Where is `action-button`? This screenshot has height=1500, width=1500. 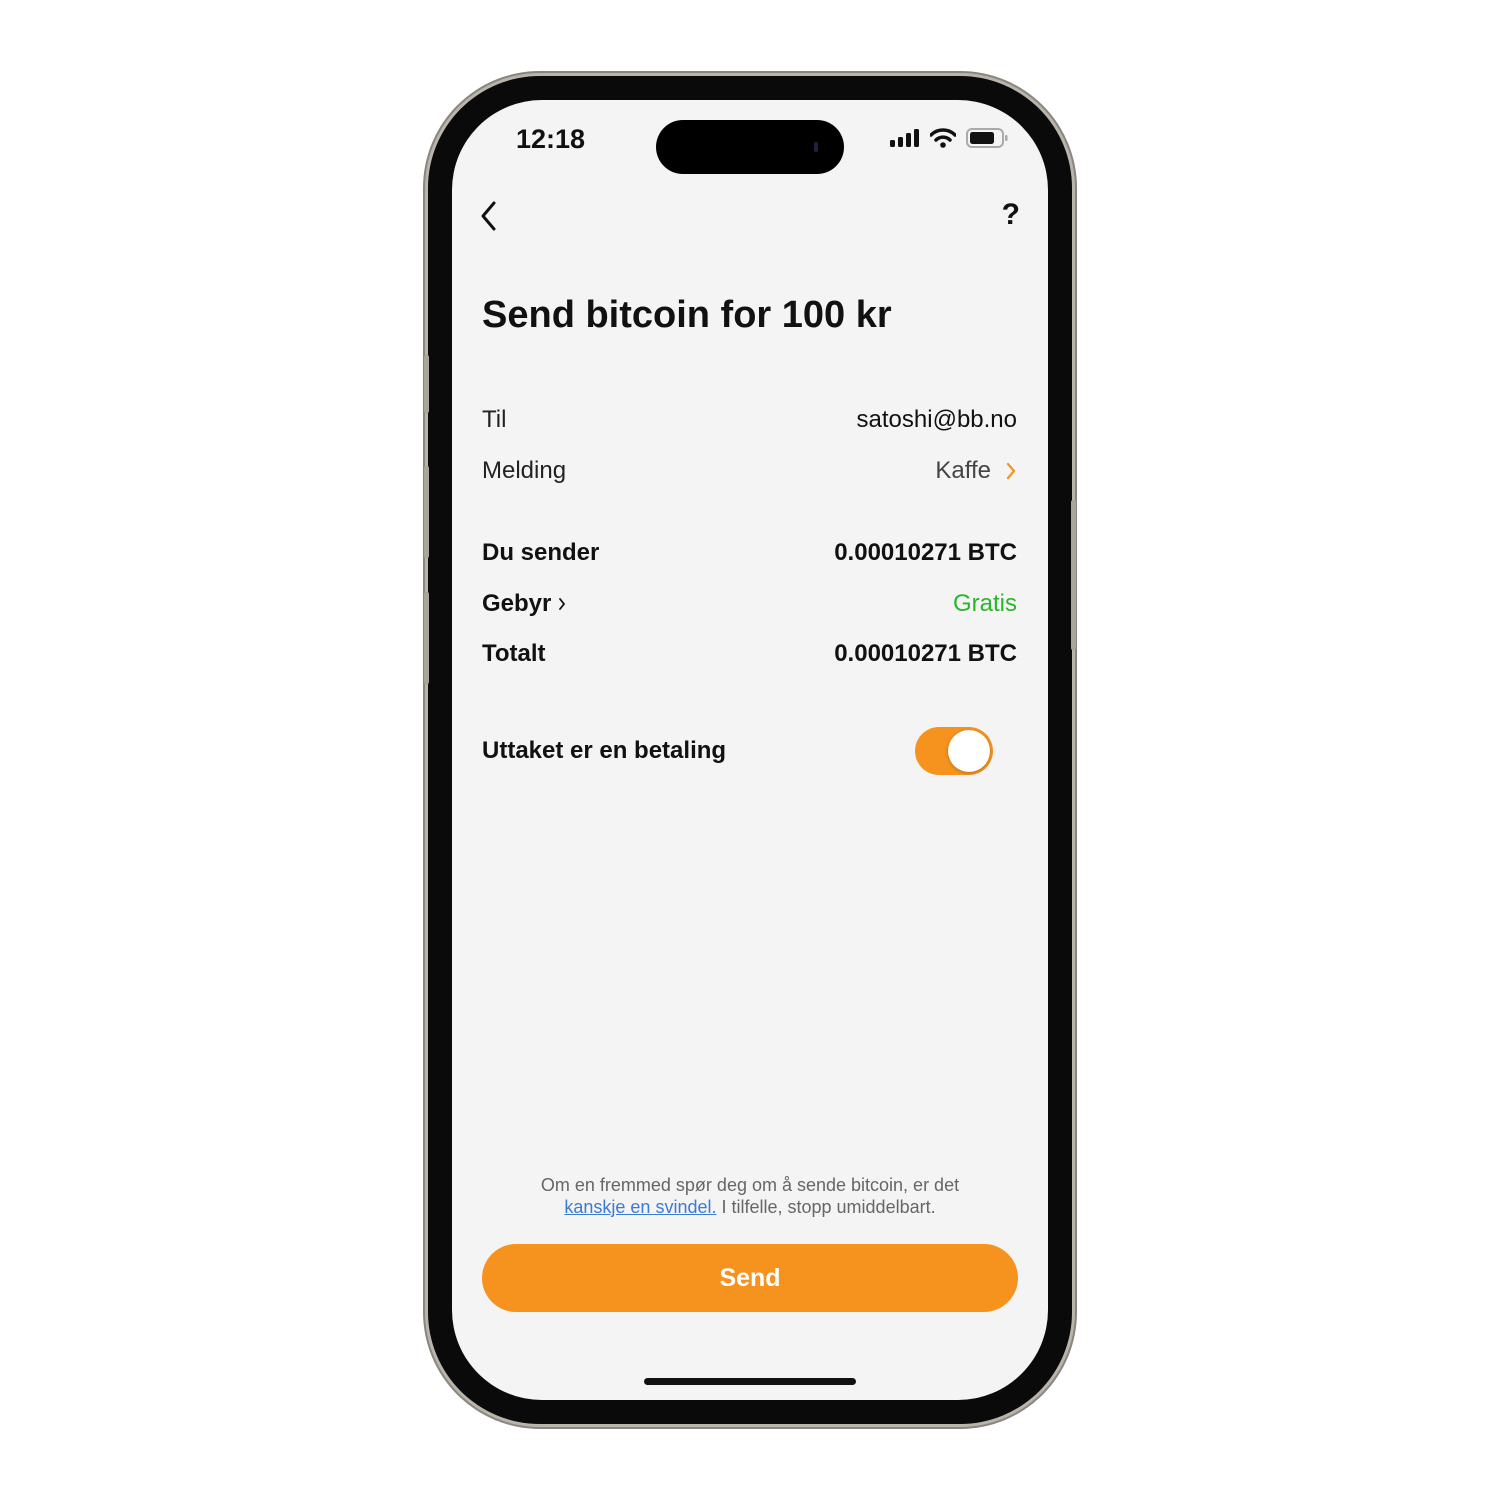
action-button is located at coordinates (426, 384).